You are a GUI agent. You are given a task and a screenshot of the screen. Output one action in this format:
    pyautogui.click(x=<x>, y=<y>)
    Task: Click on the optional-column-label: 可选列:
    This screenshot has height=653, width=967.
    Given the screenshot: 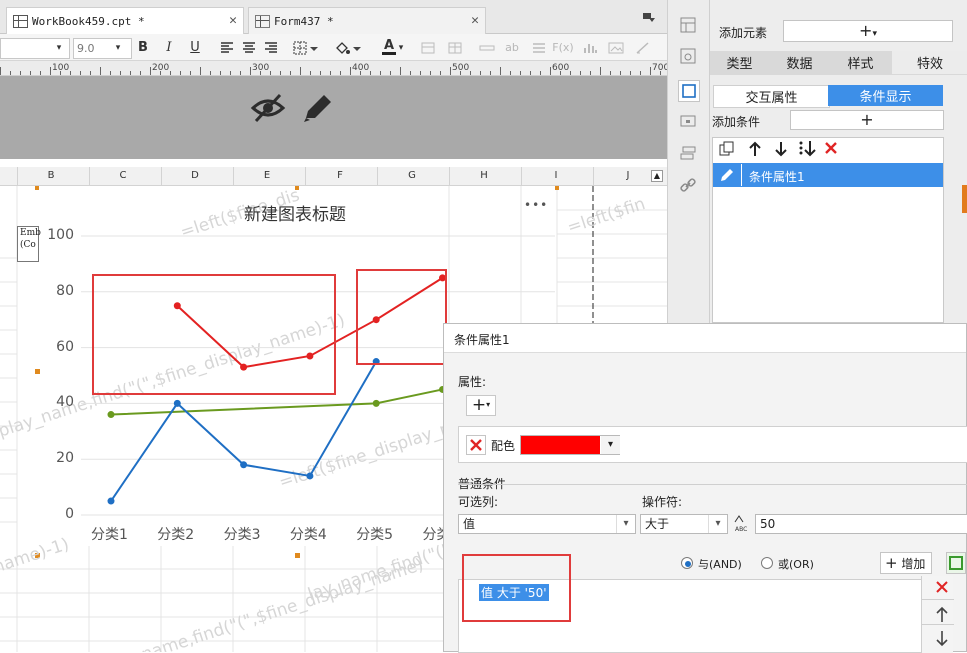 What is the action you would take?
    pyautogui.click(x=478, y=502)
    